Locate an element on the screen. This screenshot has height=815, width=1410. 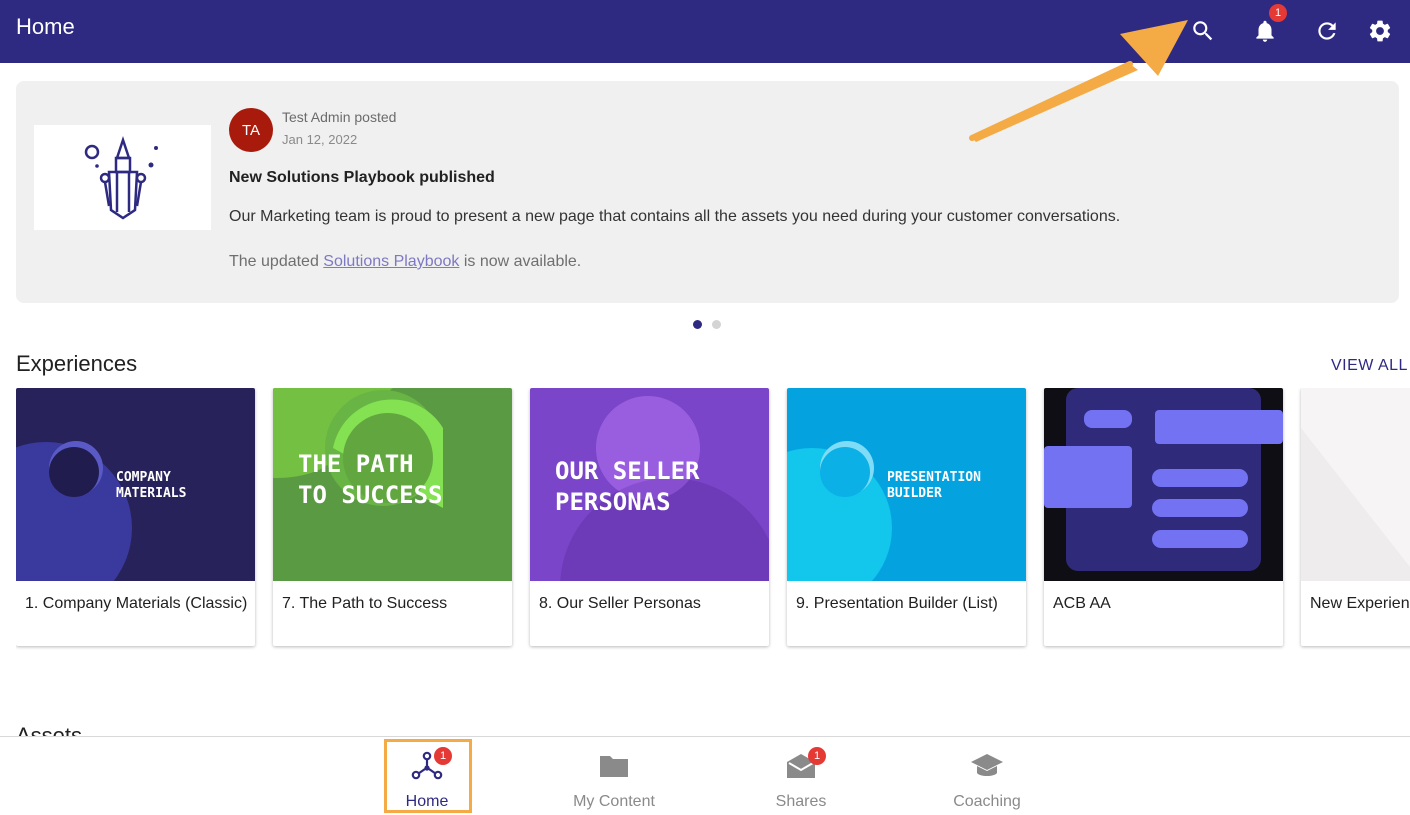
experience-card-art: PRESENTATION BUILDER is located at coordinates (906, 484).